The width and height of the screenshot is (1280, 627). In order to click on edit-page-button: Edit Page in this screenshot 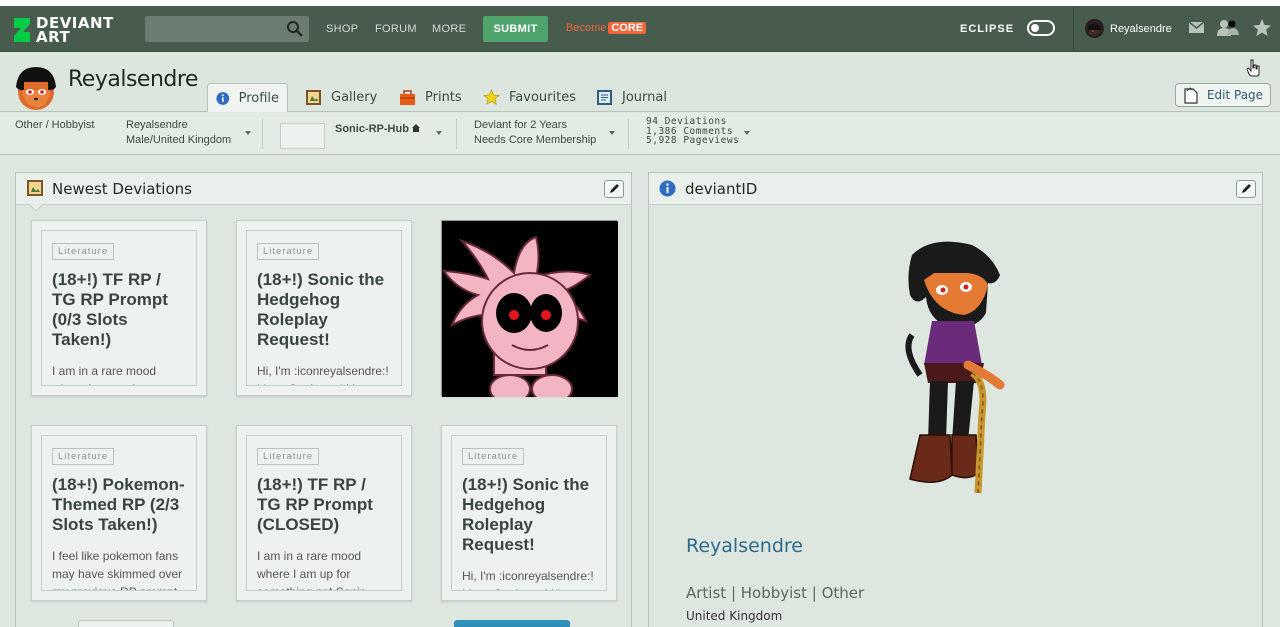, I will do `click(1223, 95)`.